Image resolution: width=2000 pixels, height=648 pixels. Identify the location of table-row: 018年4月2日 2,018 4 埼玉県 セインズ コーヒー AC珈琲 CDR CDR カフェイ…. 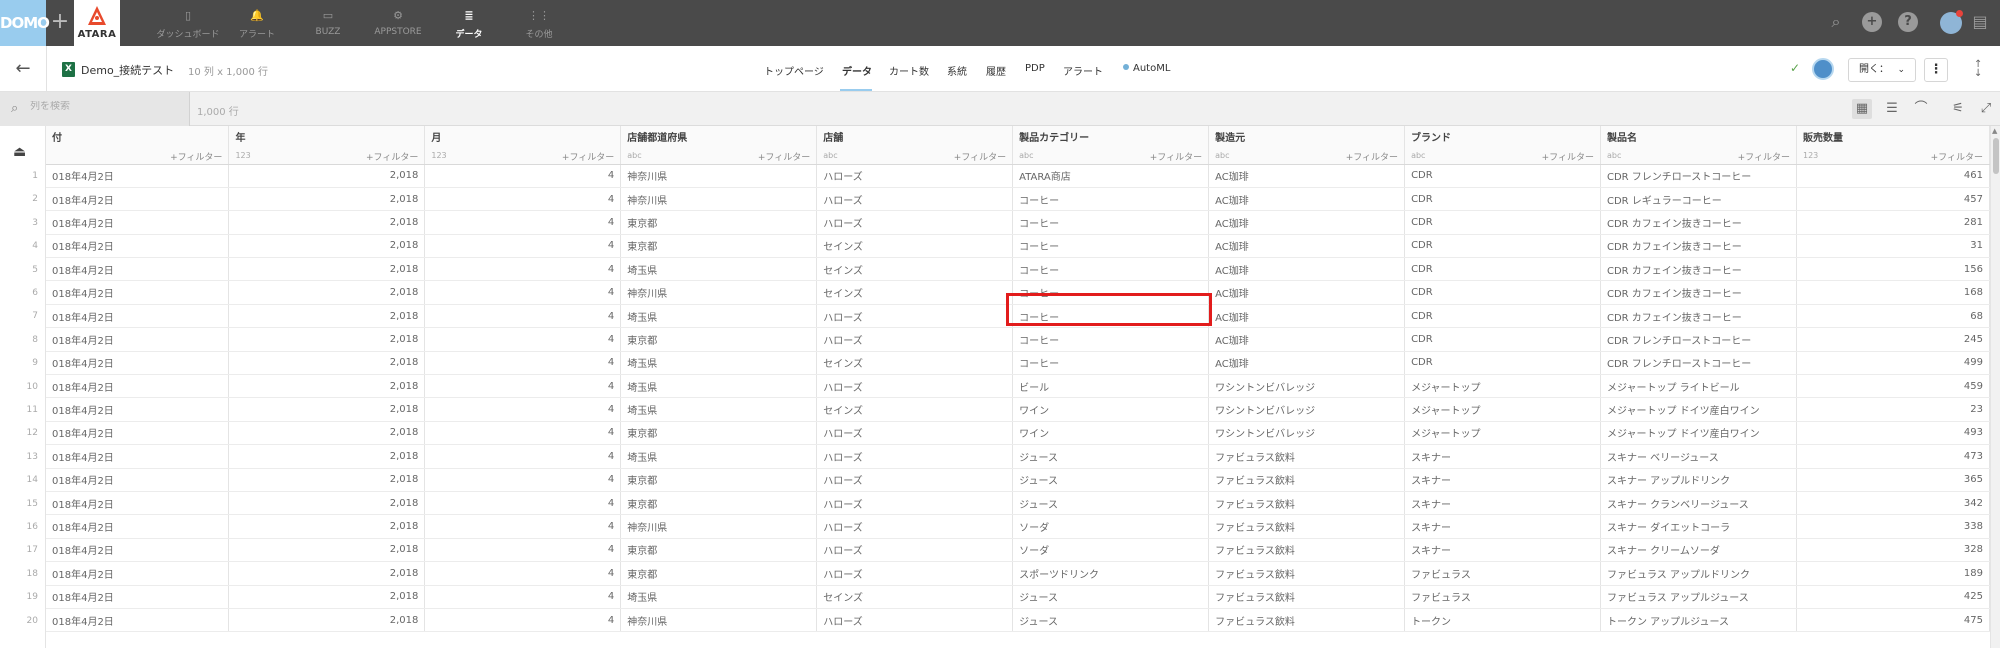
(1018, 269).